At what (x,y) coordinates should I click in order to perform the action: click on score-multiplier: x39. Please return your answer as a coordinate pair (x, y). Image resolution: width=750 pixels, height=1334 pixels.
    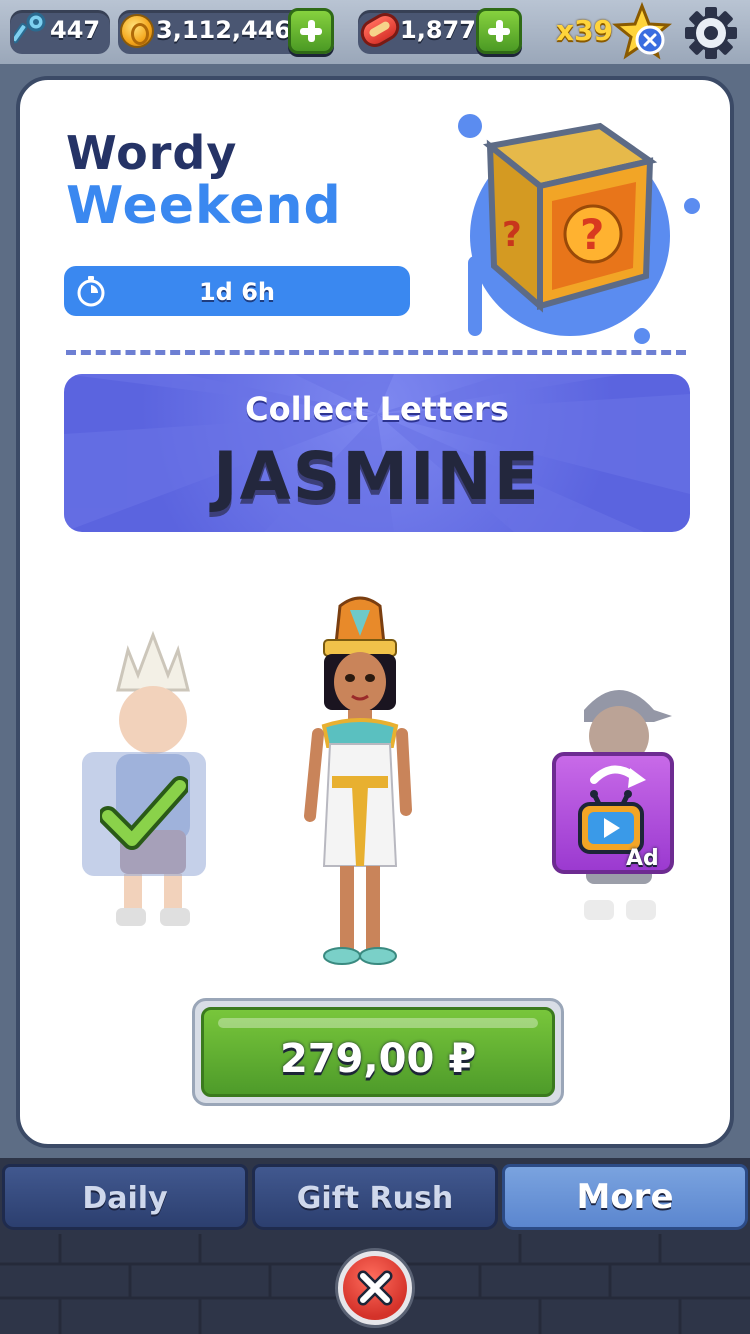
    Looking at the image, I should click on (585, 30).